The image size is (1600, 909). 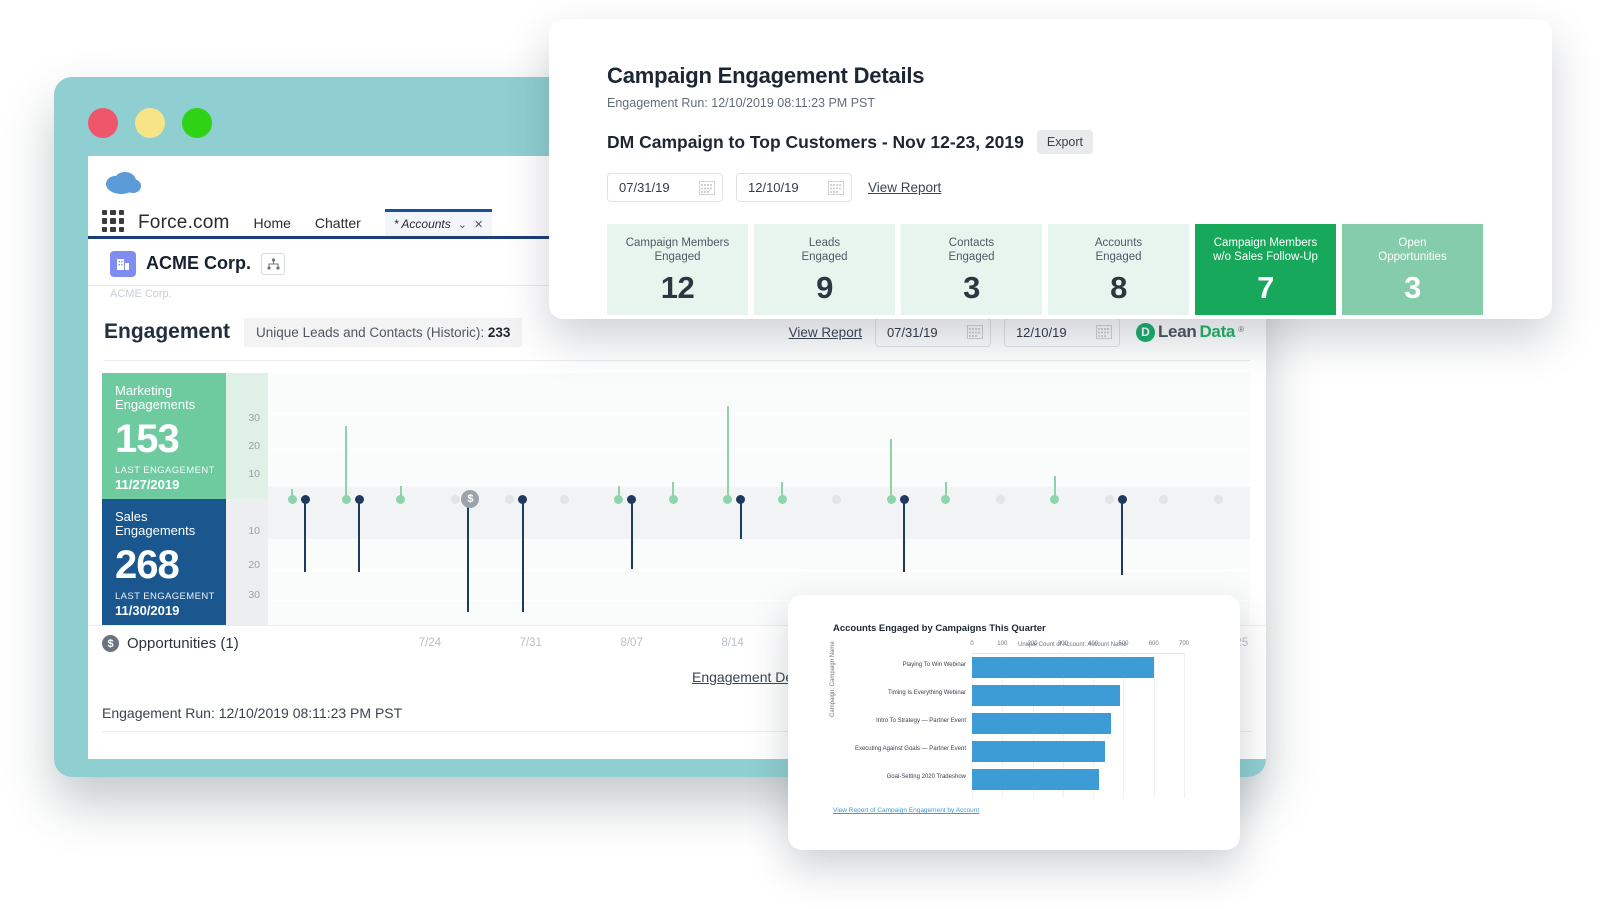 I want to click on bar-gridline, so click(x=1184, y=725).